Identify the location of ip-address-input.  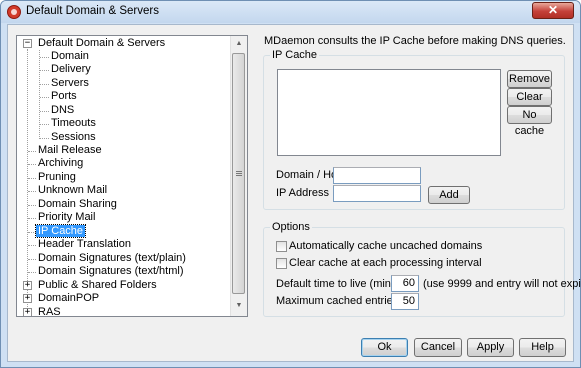
(377, 193).